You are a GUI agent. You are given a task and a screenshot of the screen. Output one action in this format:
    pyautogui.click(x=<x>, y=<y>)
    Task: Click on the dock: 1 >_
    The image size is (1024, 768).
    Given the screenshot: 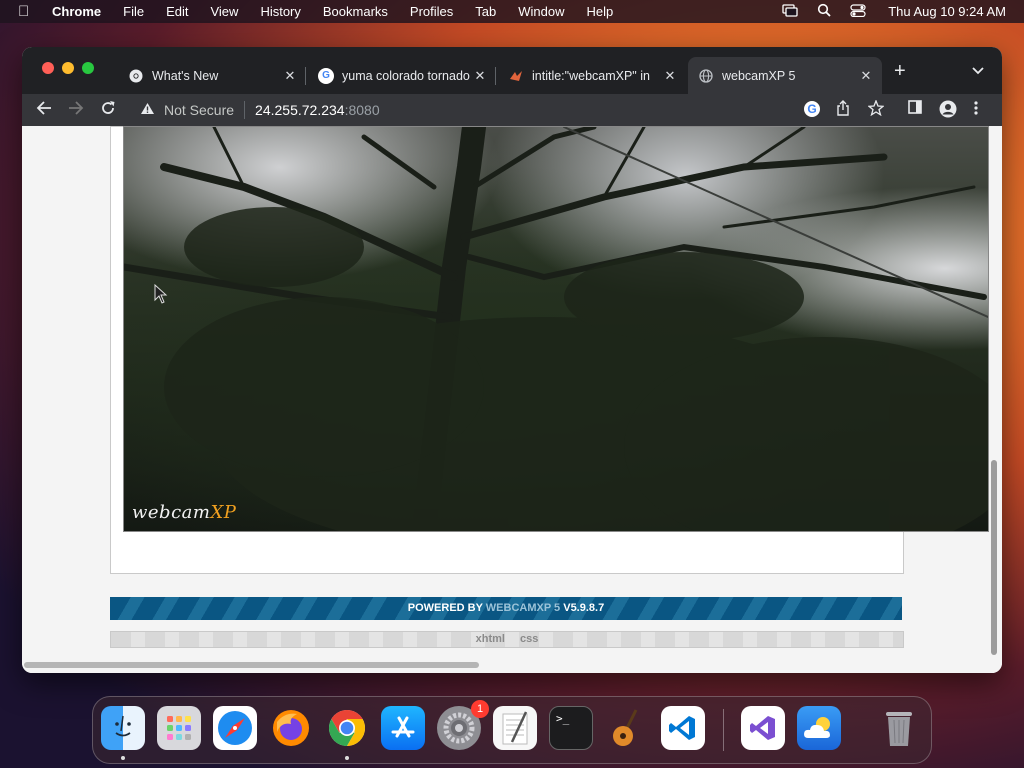 What is the action you would take?
    pyautogui.click(x=512, y=730)
    